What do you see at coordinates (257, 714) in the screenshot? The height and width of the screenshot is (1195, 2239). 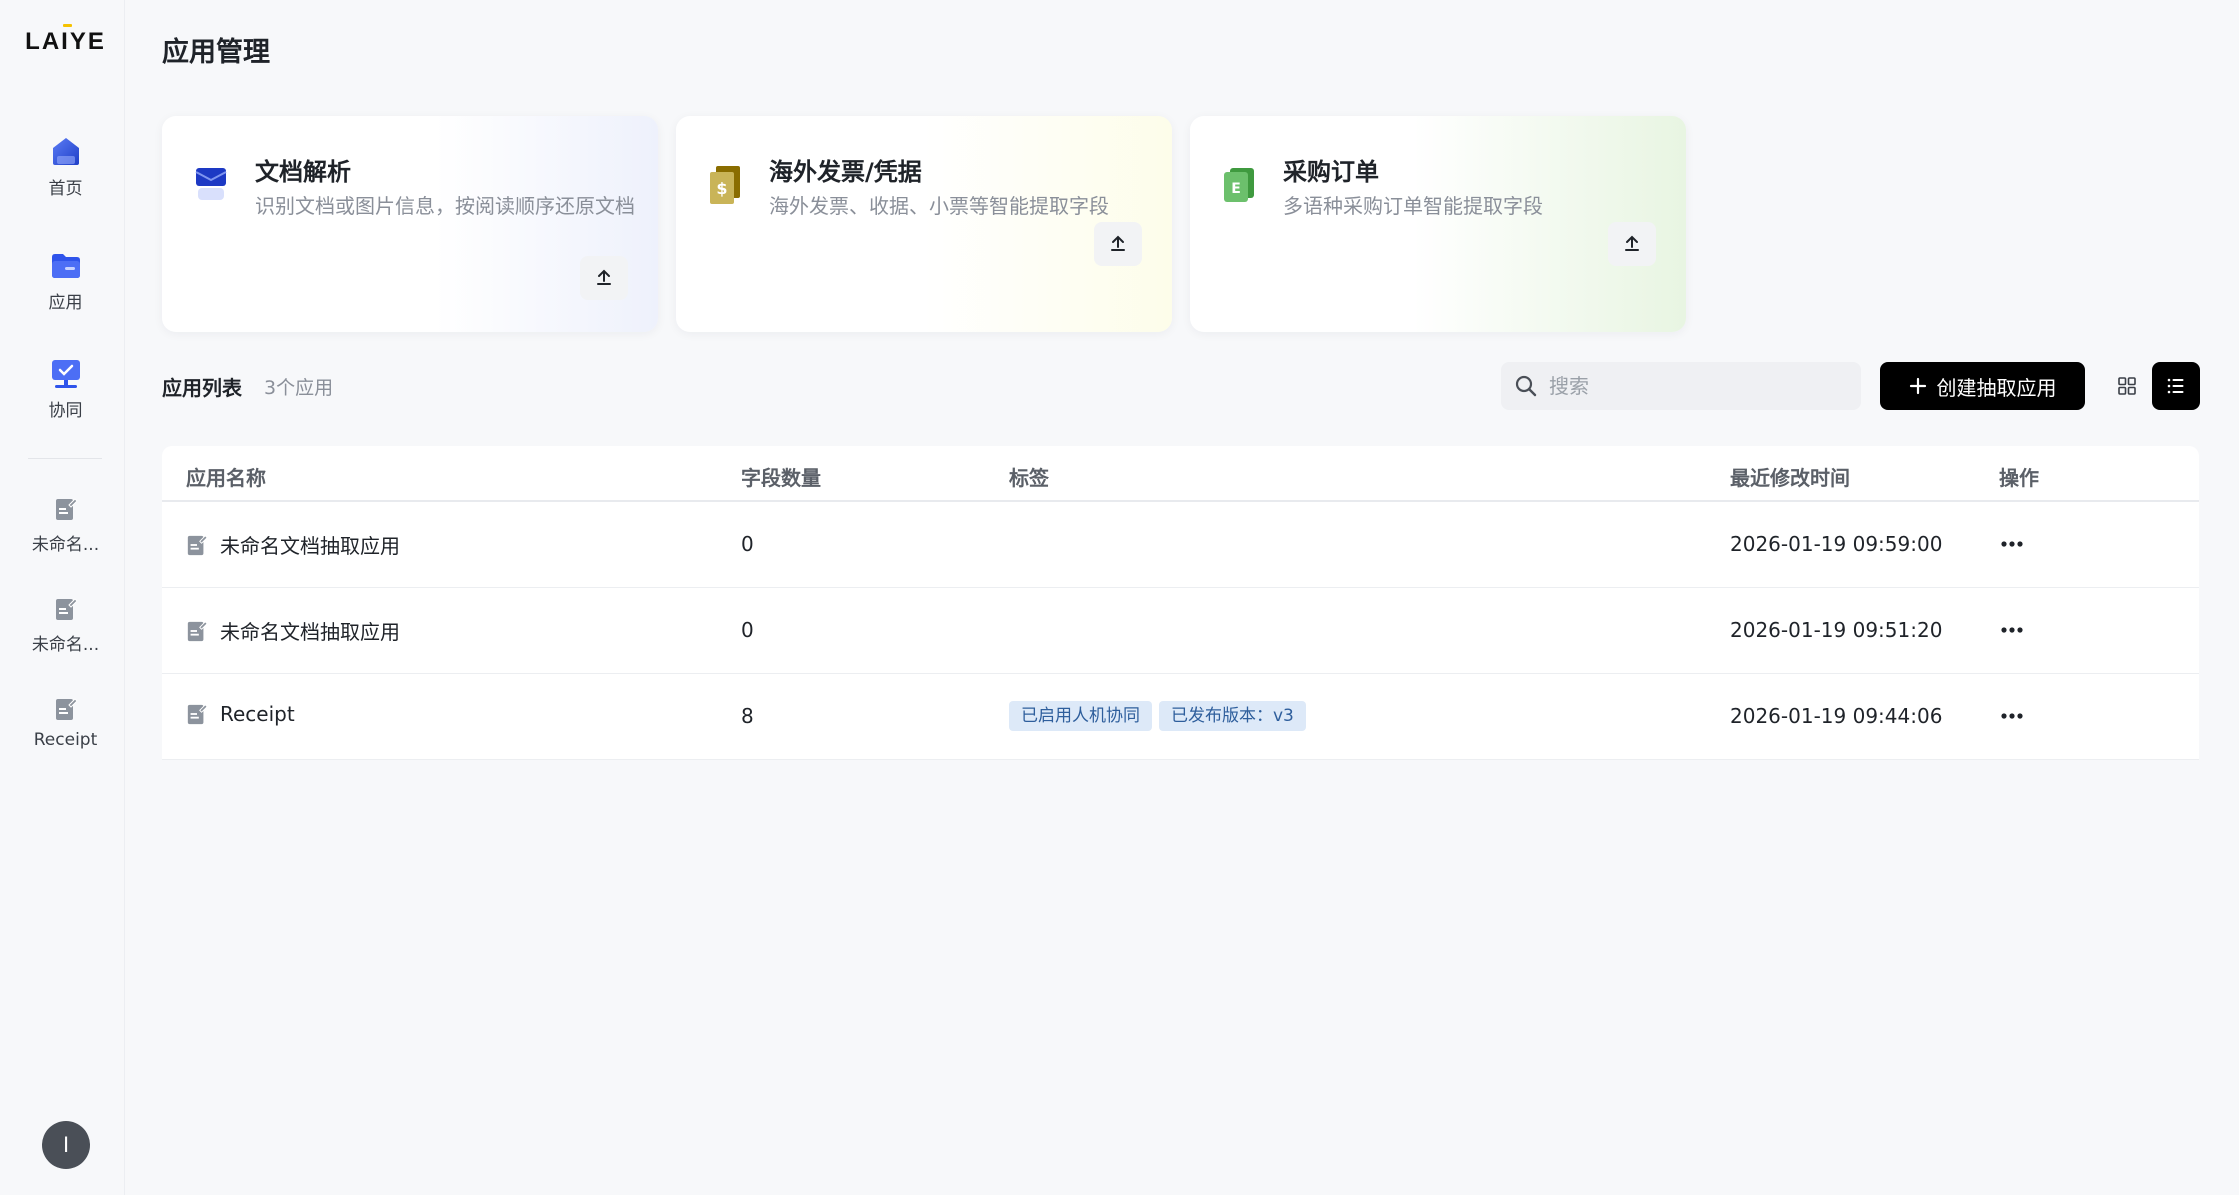 I see `app-name: Receipt` at bounding box center [257, 714].